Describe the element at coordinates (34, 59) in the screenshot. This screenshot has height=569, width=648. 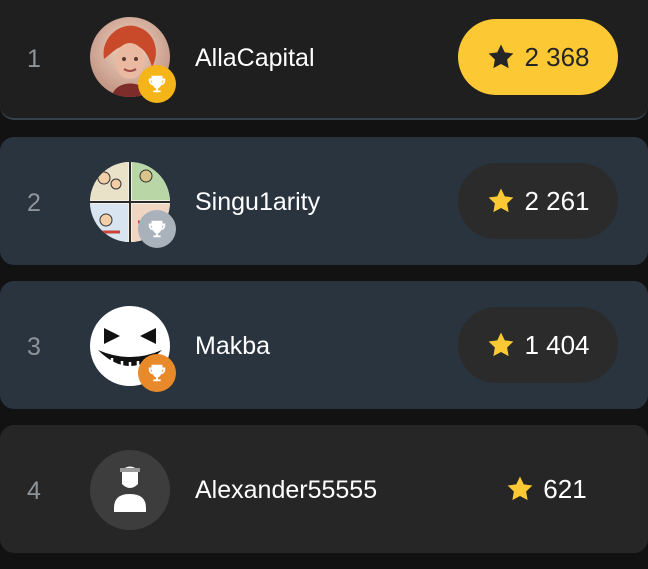
I see `rank-number: 1` at that location.